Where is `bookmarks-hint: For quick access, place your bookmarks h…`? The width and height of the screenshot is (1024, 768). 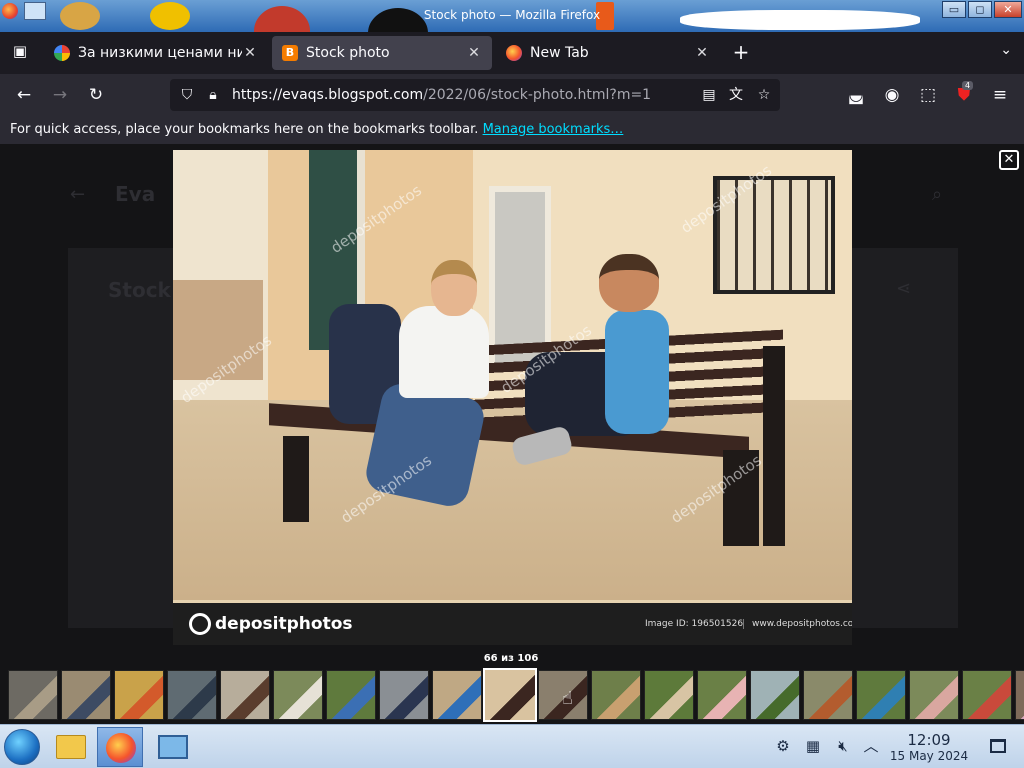
bookmarks-hint: For quick access, place your bookmarks h… is located at coordinates (244, 129).